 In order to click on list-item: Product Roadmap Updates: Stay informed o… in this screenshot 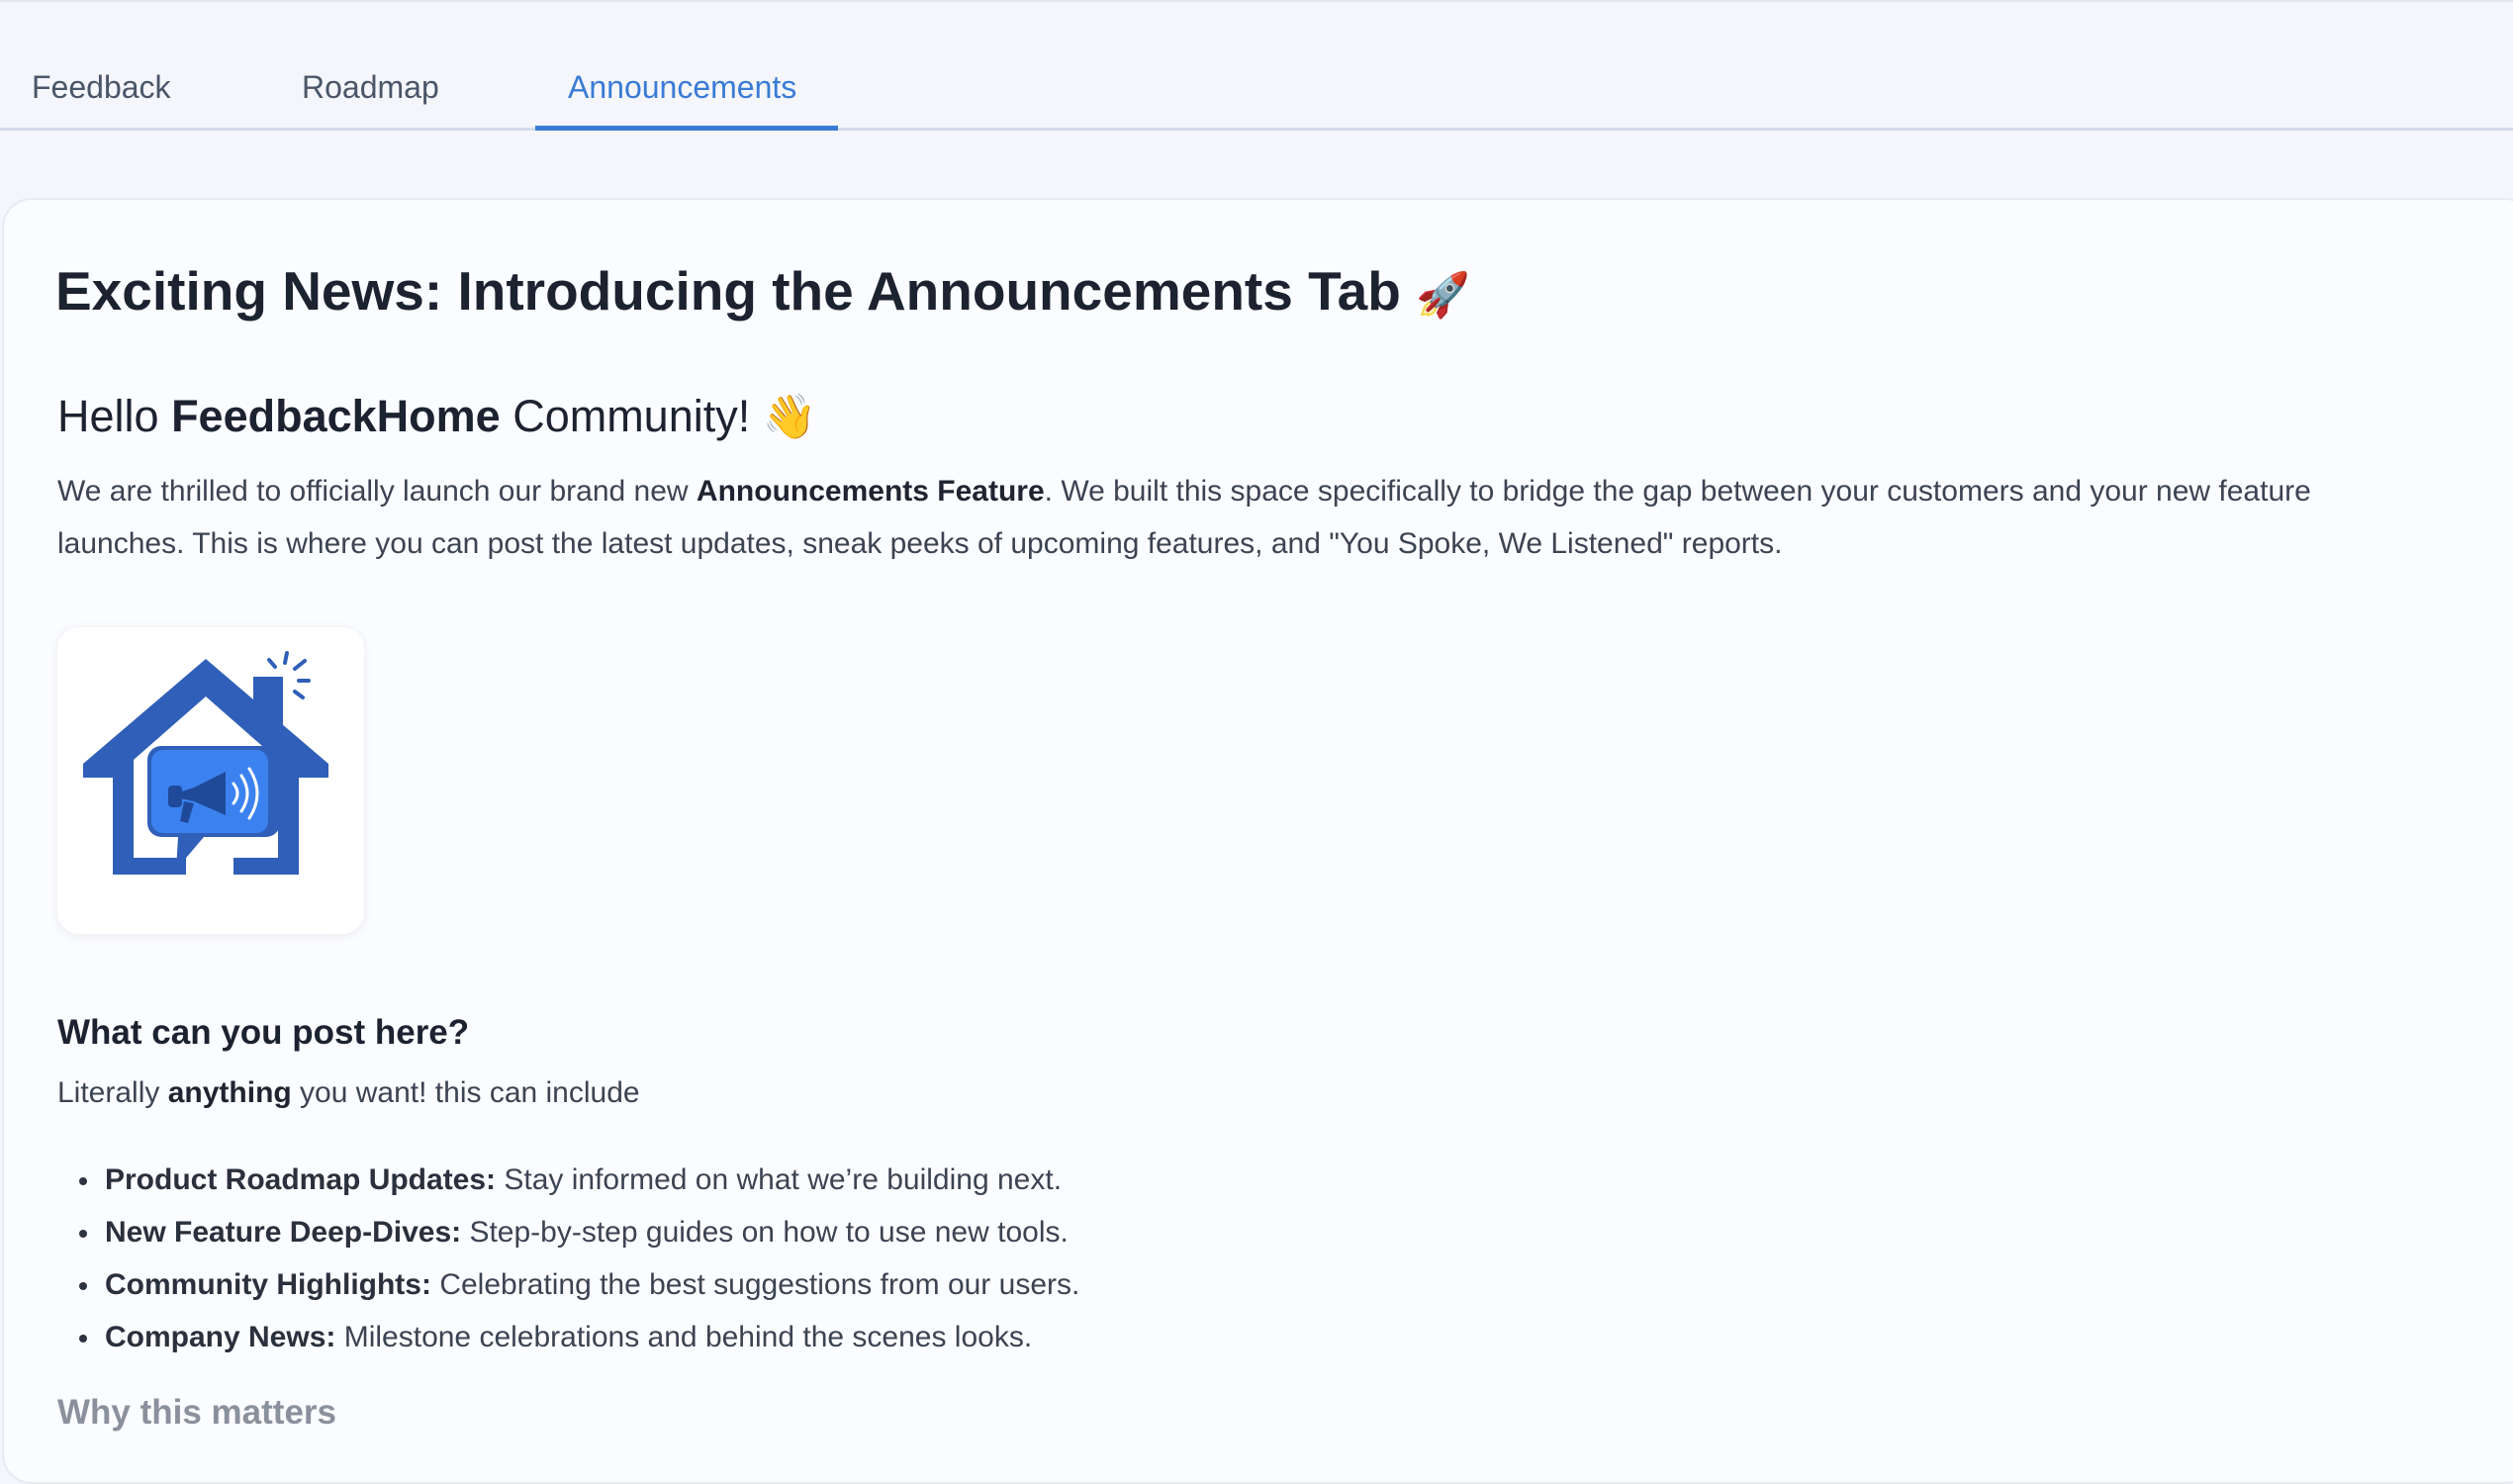, I will do `click(568, 1180)`.